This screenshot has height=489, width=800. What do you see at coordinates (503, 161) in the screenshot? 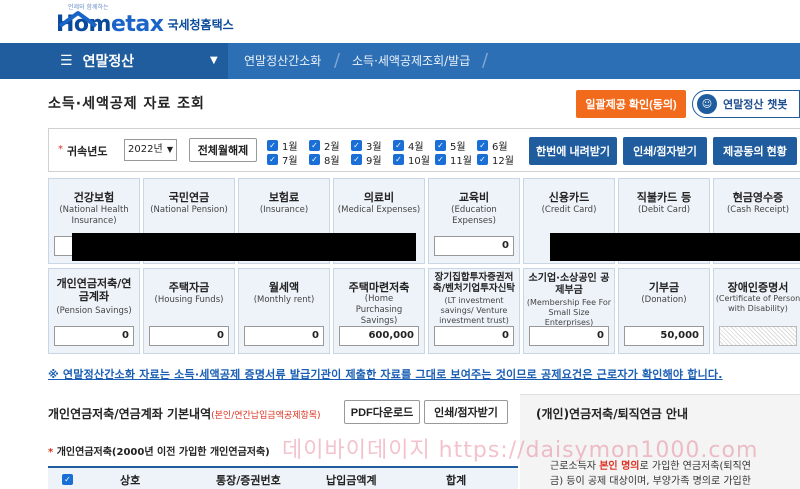
I see `month-label: 12월` at bounding box center [503, 161].